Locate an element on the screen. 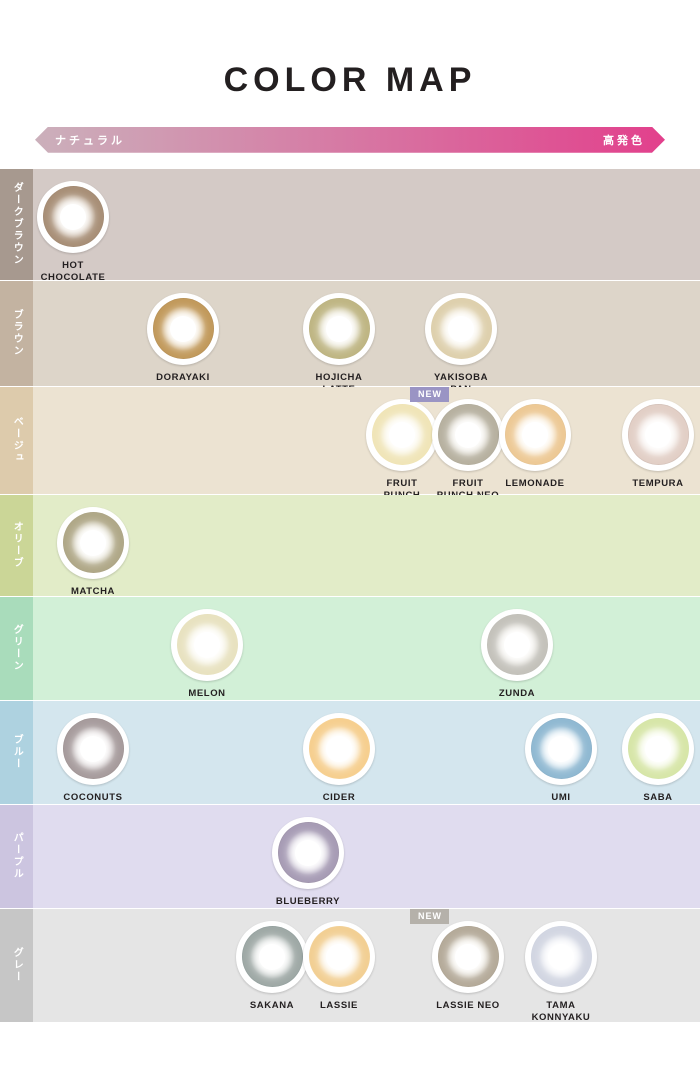 The width and height of the screenshot is (700, 1068). lens-name: CIDER is located at coordinates (339, 797).